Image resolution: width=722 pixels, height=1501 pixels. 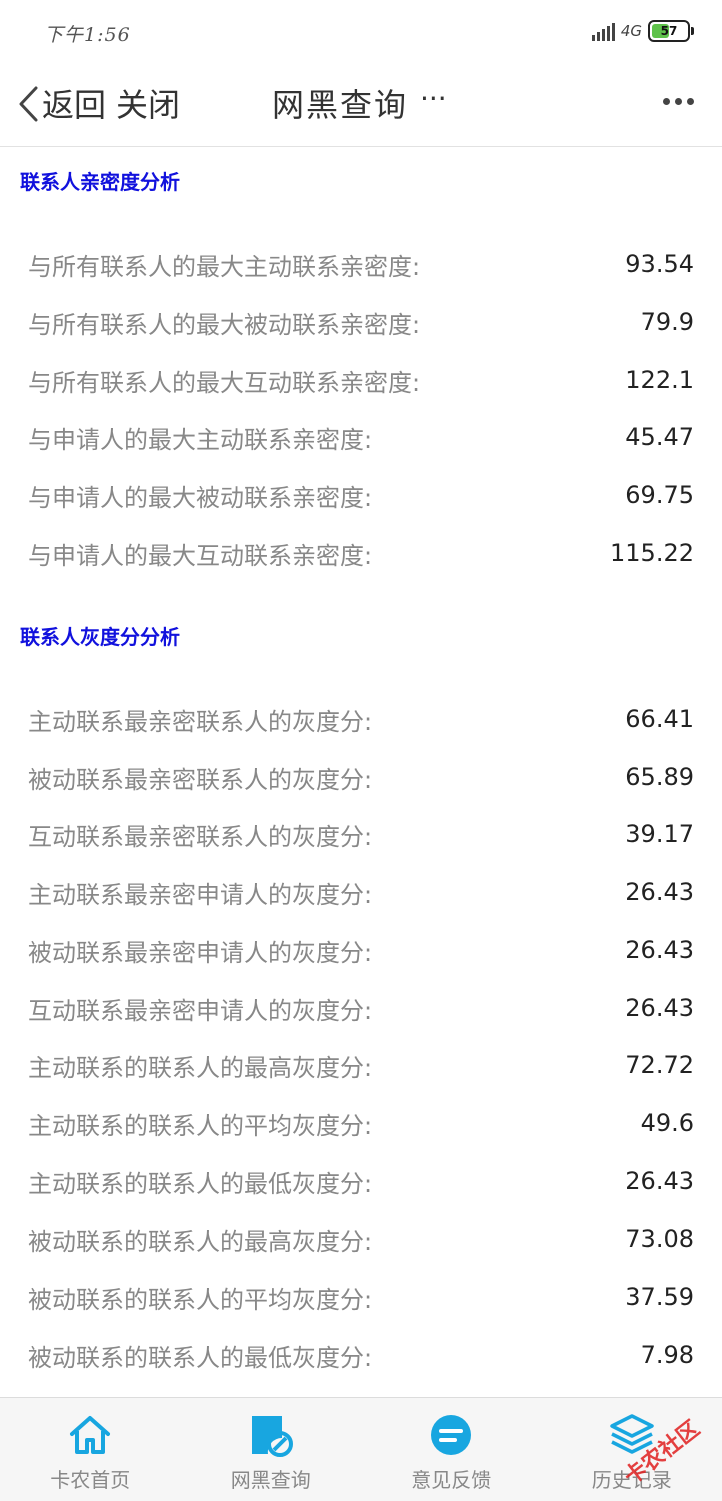 What do you see at coordinates (224, 380) in the screenshot?
I see `row-label: 与所有联系人的最大互动联系亲密度:` at bounding box center [224, 380].